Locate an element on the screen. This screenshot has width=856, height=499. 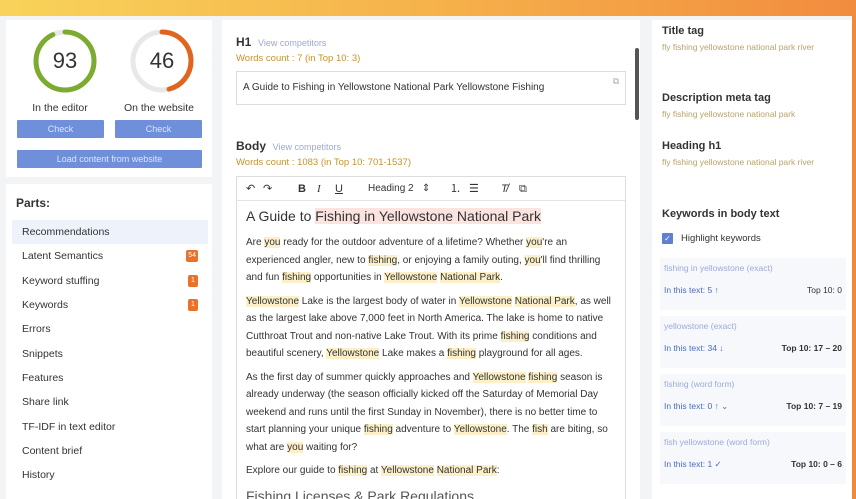
parts-item-keywords: Keywords 1 is located at coordinates (110, 305).